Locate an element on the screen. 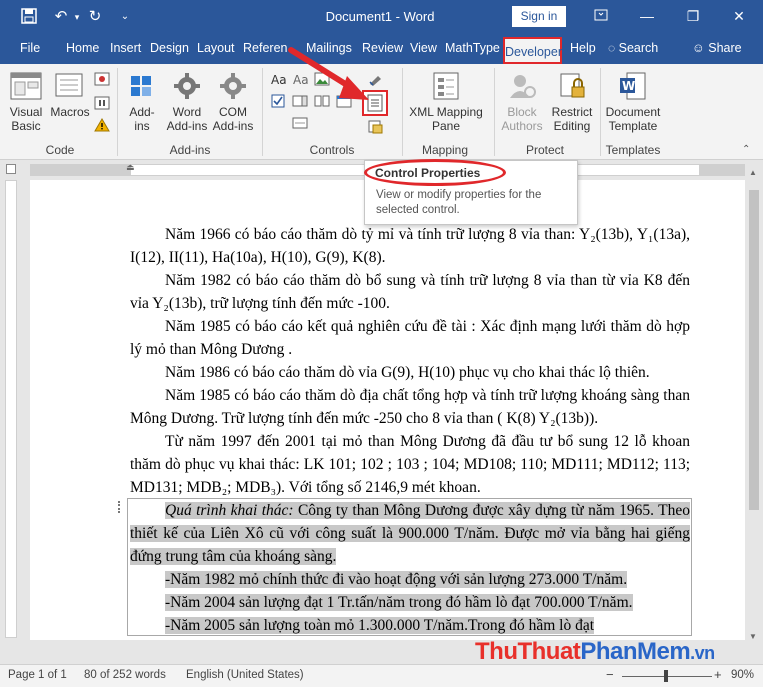 The height and width of the screenshot is (687, 763). close-icon: ✕ is located at coordinates (739, 16).